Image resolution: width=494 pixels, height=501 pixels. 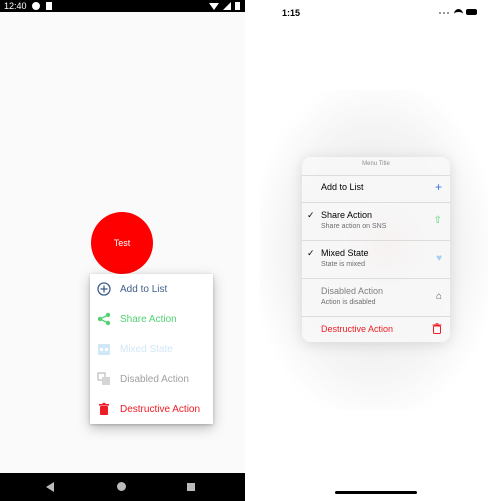 I want to click on plus-circle-icon, so click(x=104, y=289).